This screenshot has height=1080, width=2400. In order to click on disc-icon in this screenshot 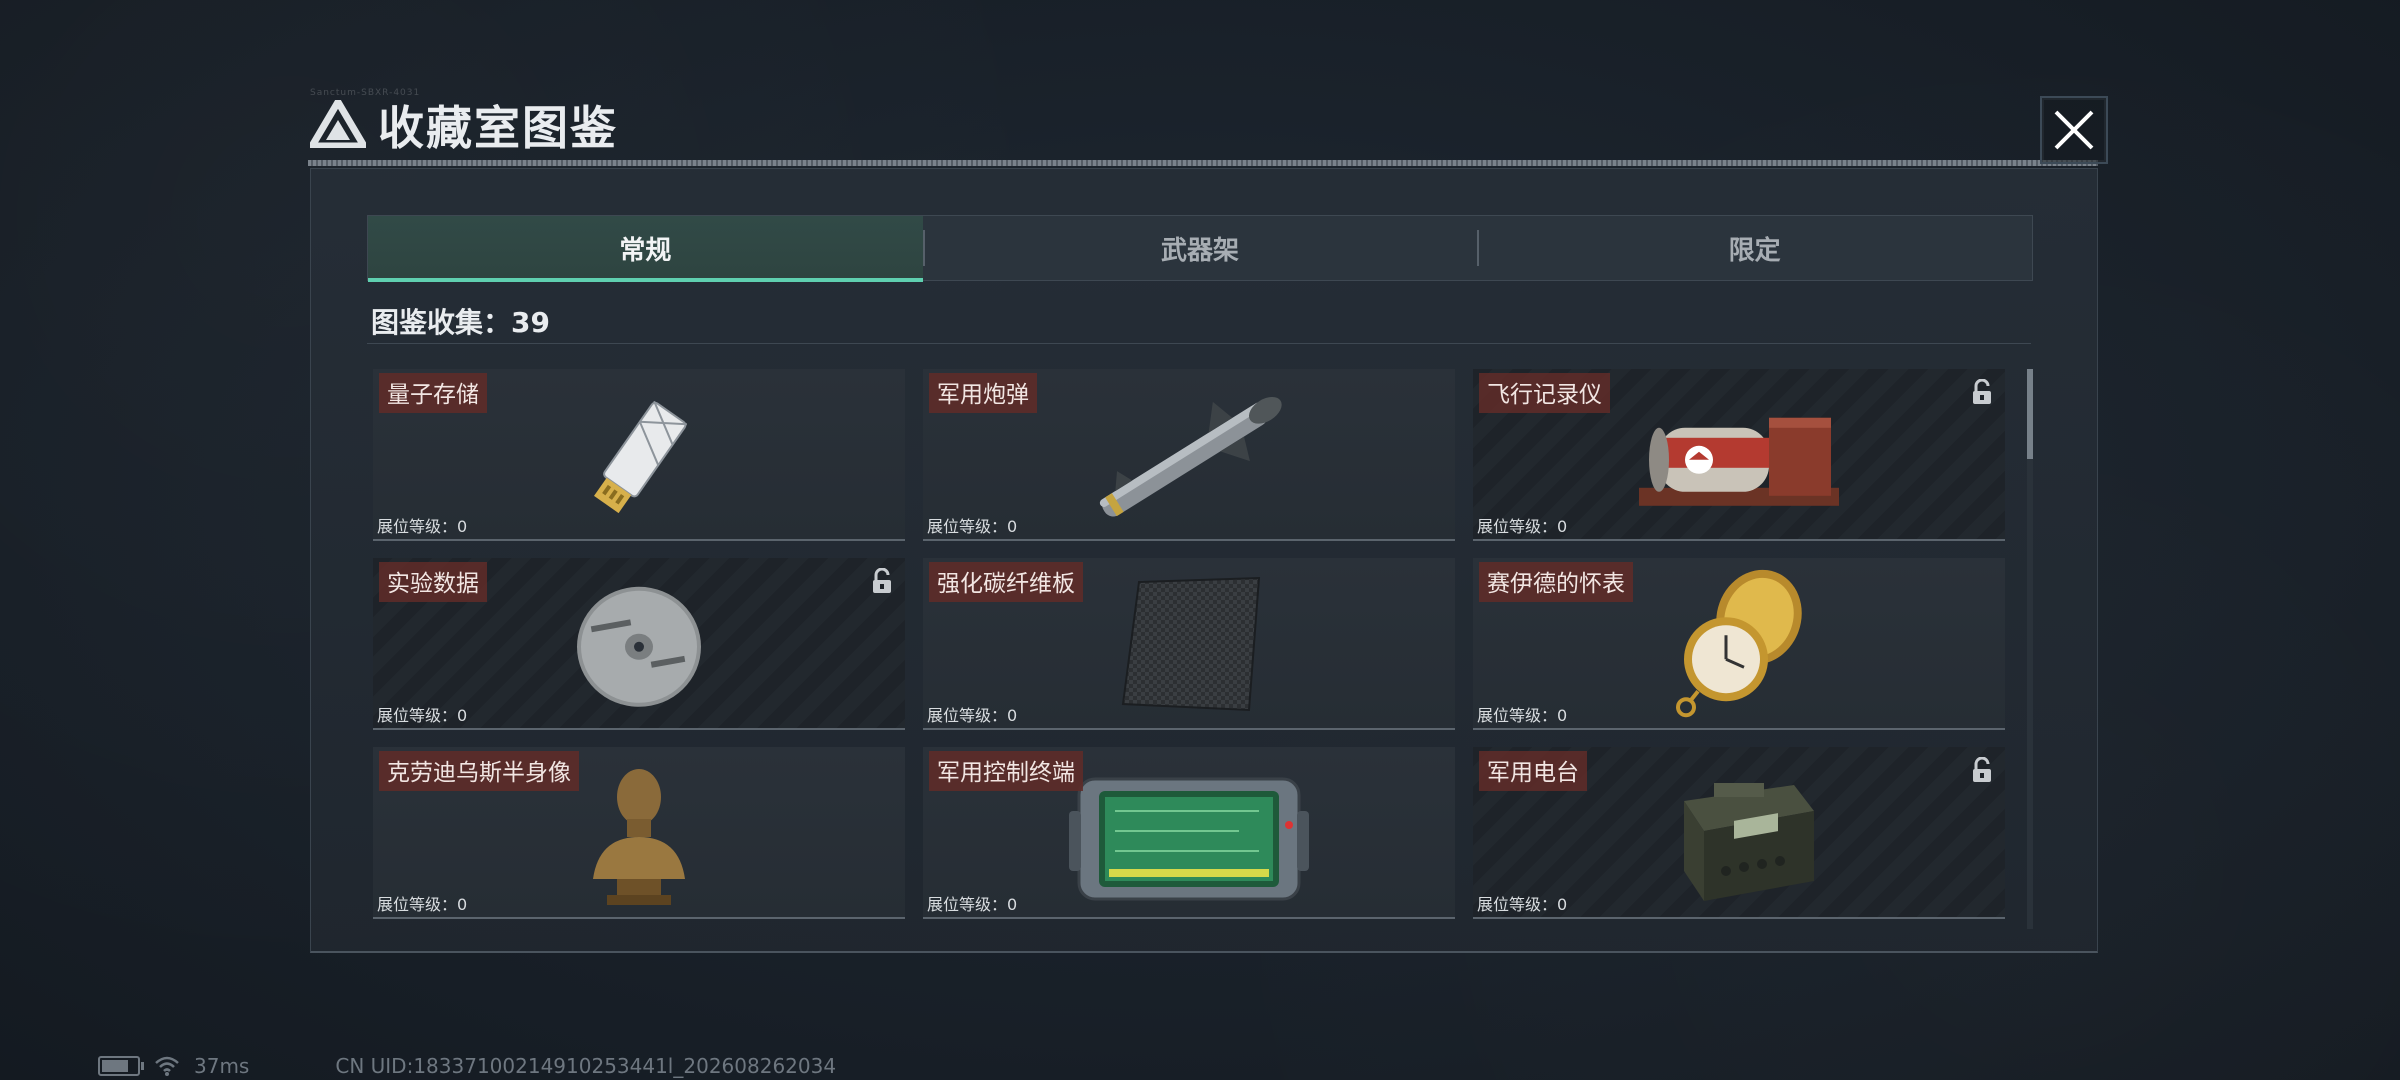, I will do `click(639, 646)`.